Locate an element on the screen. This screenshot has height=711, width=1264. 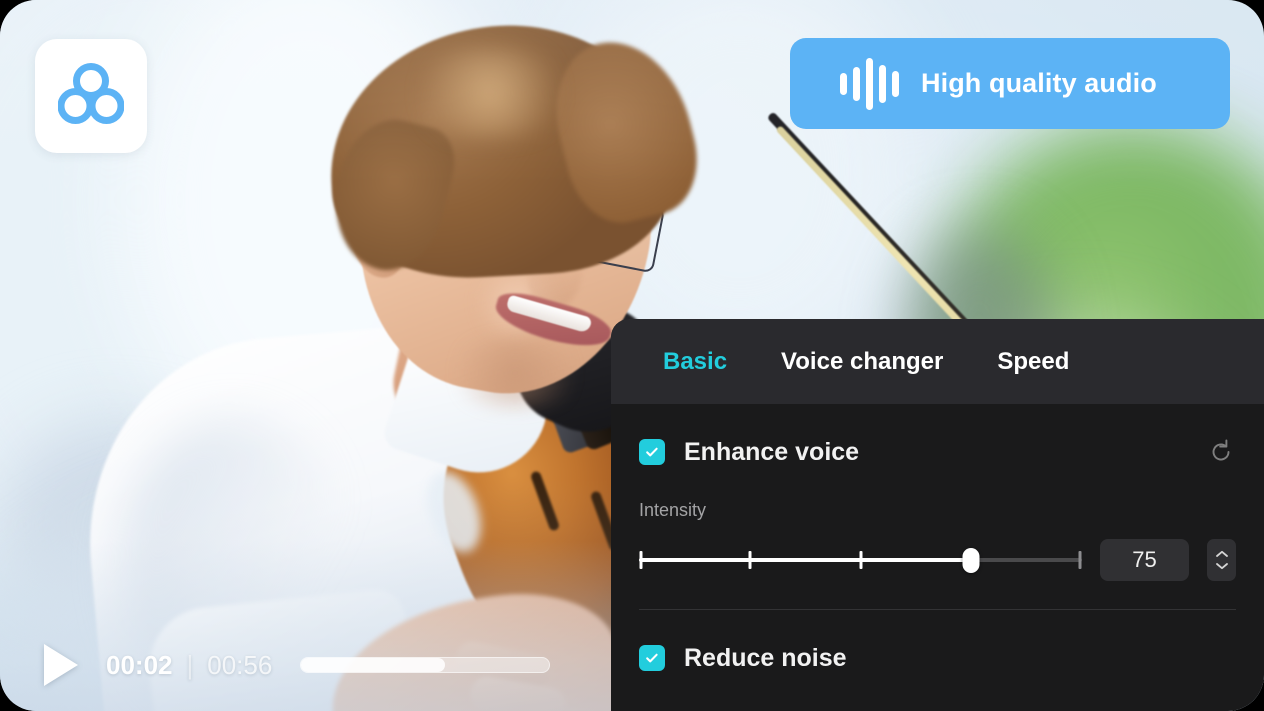
tab-speed: Speed is located at coordinates (1033, 362).